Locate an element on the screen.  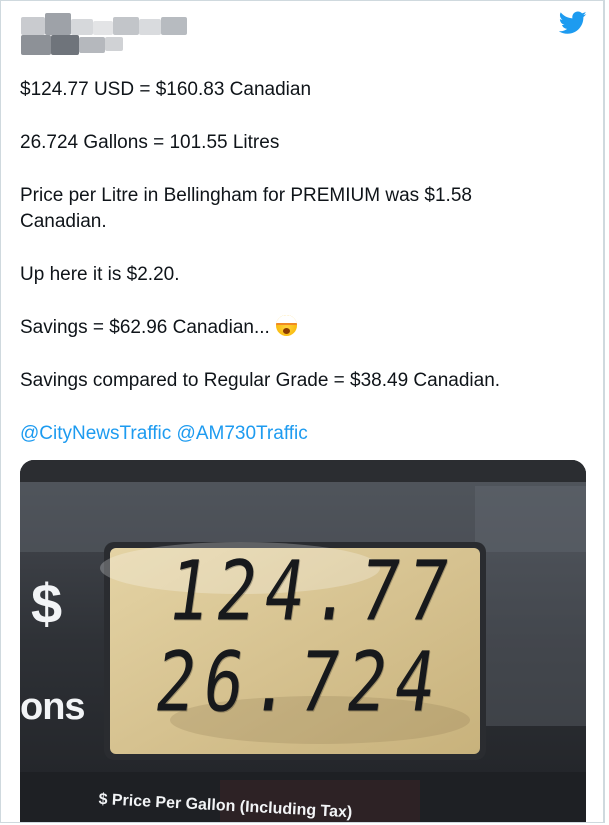
amount-readout: 124.77 is located at coordinates (312, 591).